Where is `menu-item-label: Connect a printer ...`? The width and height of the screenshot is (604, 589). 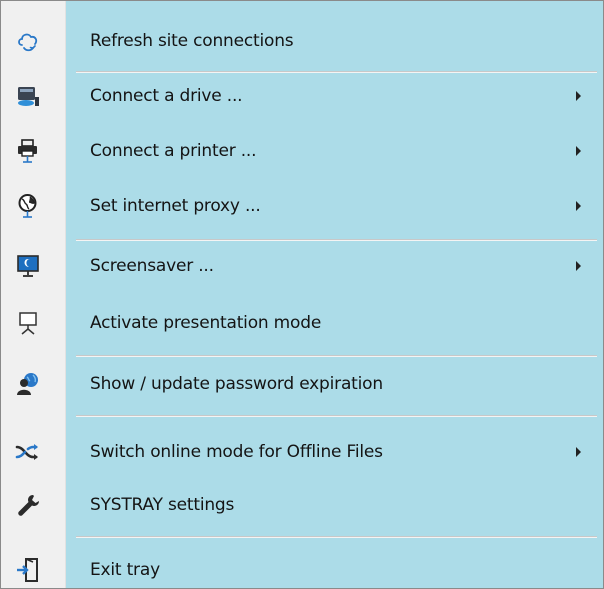
menu-item-label: Connect a printer ... is located at coordinates (173, 151).